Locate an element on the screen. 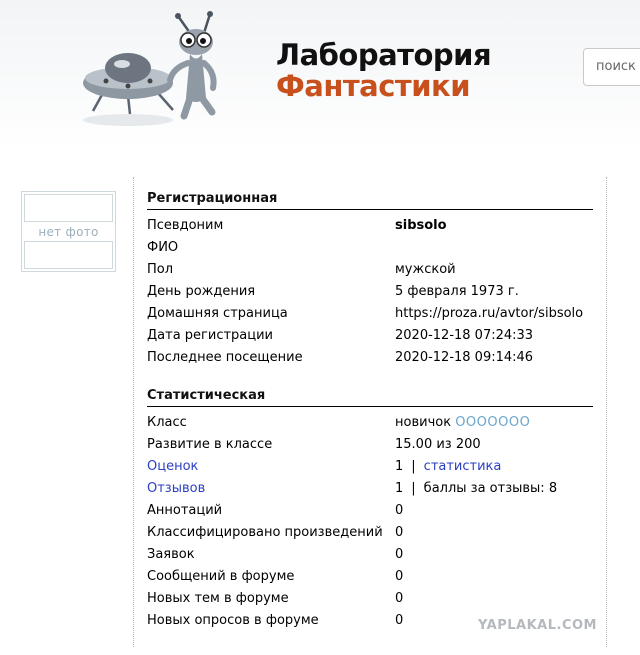  stats-row-requests: Заявок 0 is located at coordinates (377, 558).